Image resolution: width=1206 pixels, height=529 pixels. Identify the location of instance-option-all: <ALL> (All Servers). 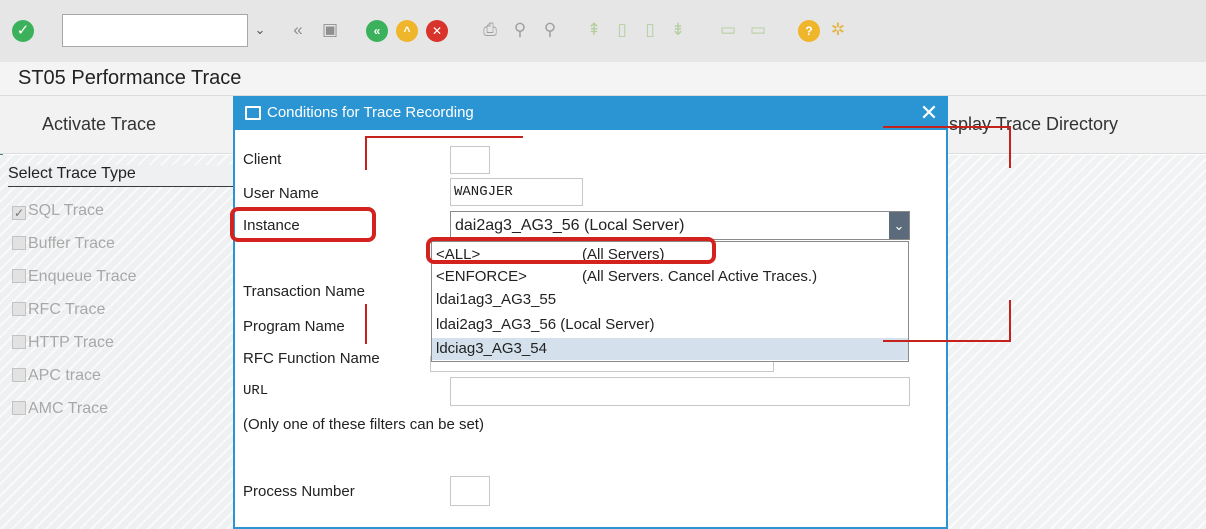
(670, 255).